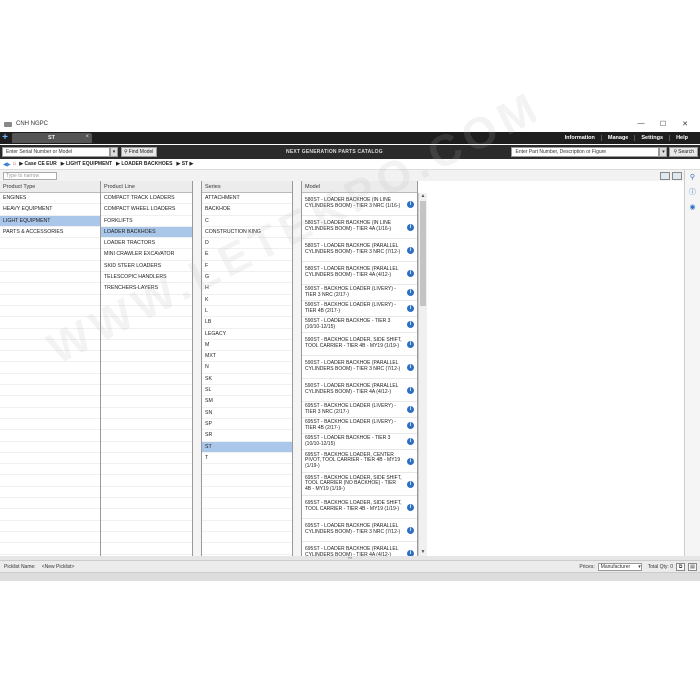  Describe the element at coordinates (247, 278) in the screenshot. I see `list-item: G` at that location.